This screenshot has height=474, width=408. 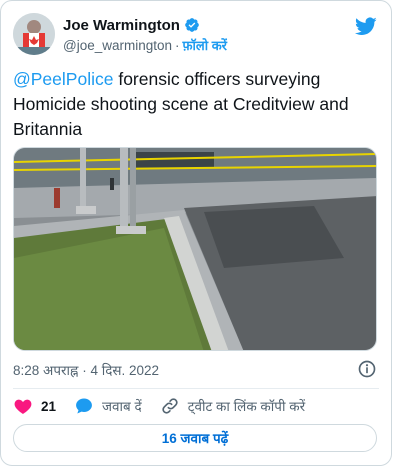 What do you see at coordinates (34, 34) in the screenshot?
I see `avatar` at bounding box center [34, 34].